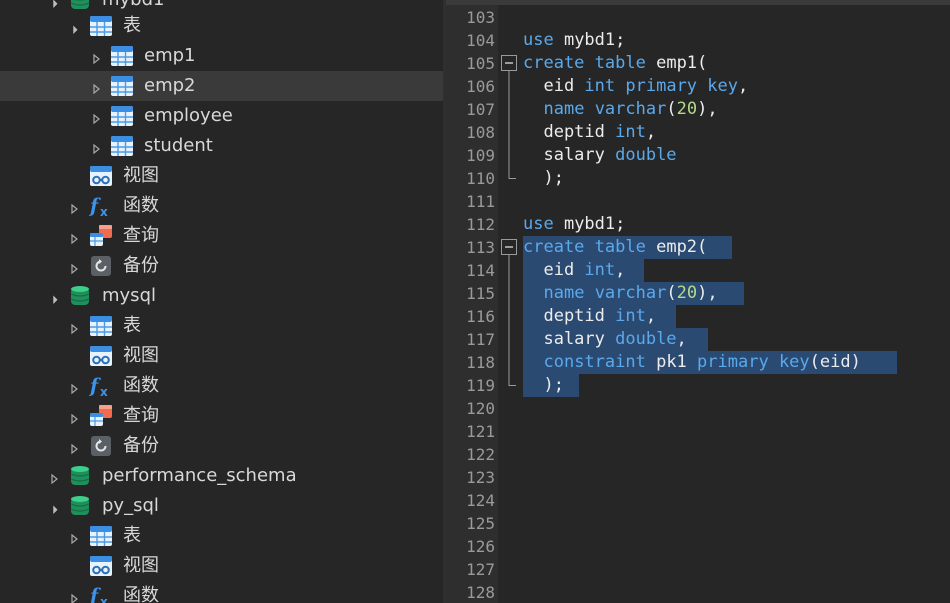 This screenshot has width=950, height=603. What do you see at coordinates (188, 115) in the screenshot?
I see `tree-item-label: employee` at bounding box center [188, 115].